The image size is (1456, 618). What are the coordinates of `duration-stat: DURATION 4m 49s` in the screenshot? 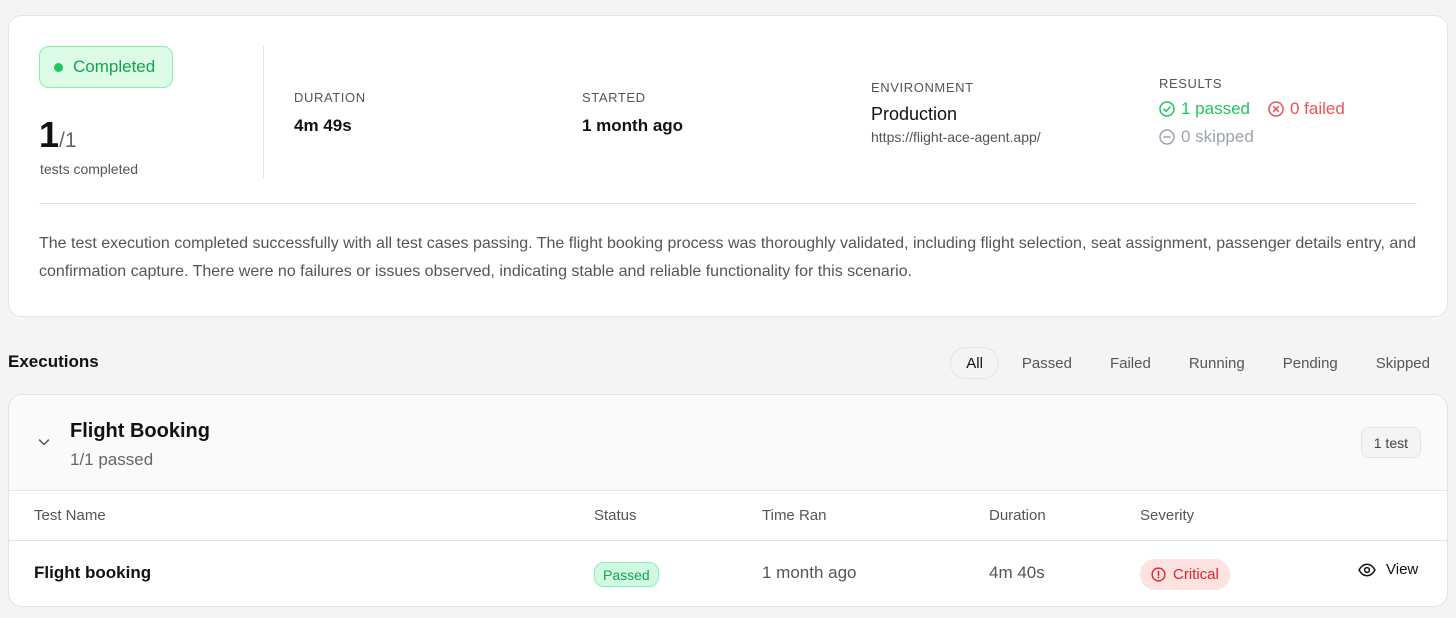 It's located at (330, 113).